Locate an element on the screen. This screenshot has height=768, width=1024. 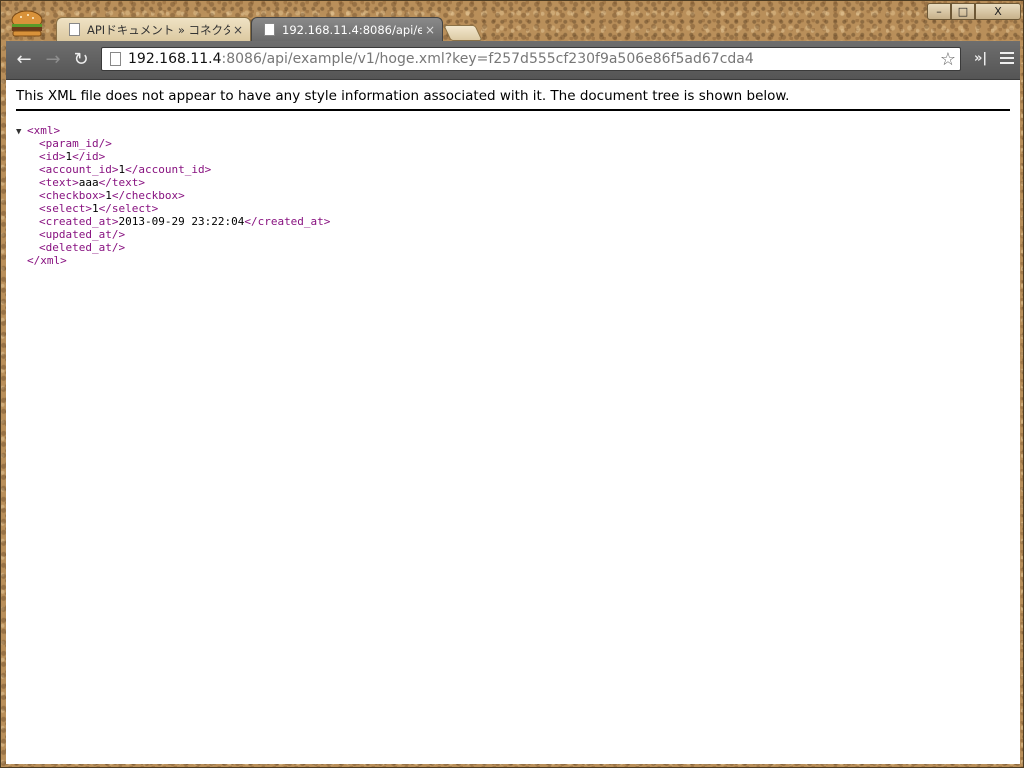
xml-tag: <text> is located at coordinates (59, 182).